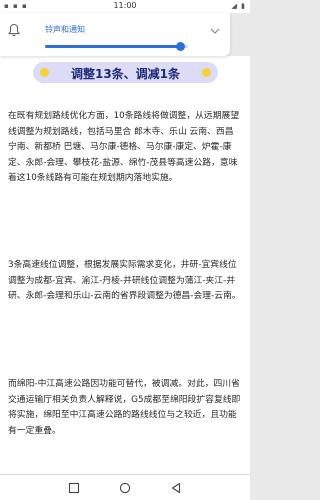 The image size is (320, 500). Describe the element at coordinates (65, 29) in the screenshot. I see `volume-label: 铃声和通知` at that location.